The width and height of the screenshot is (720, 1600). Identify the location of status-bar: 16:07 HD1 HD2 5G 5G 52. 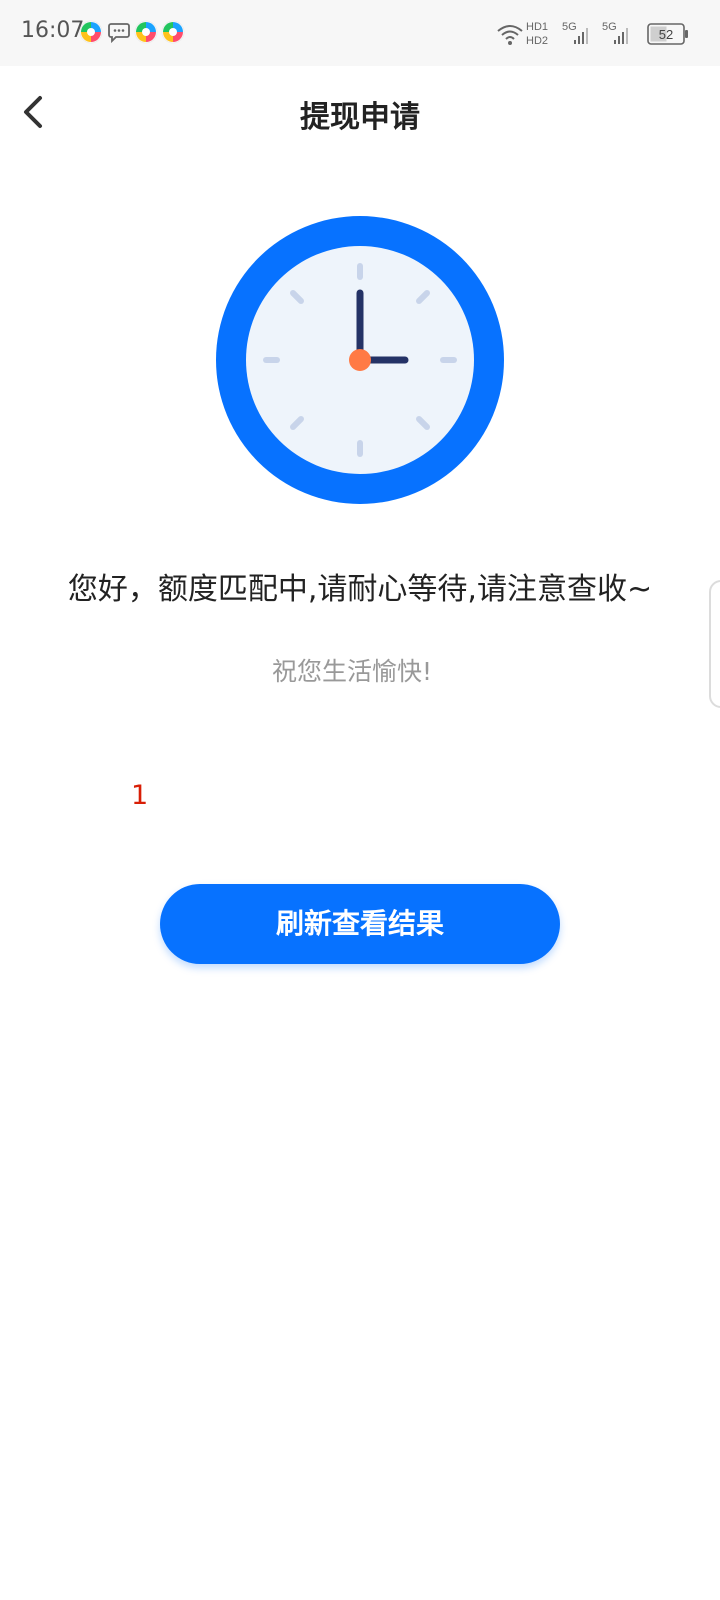
(360, 33).